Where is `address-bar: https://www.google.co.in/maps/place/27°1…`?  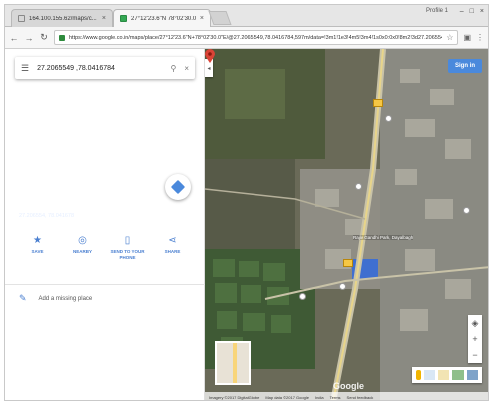 address-bar: https://www.google.co.in/maps/place/27°1… is located at coordinates (256, 37).